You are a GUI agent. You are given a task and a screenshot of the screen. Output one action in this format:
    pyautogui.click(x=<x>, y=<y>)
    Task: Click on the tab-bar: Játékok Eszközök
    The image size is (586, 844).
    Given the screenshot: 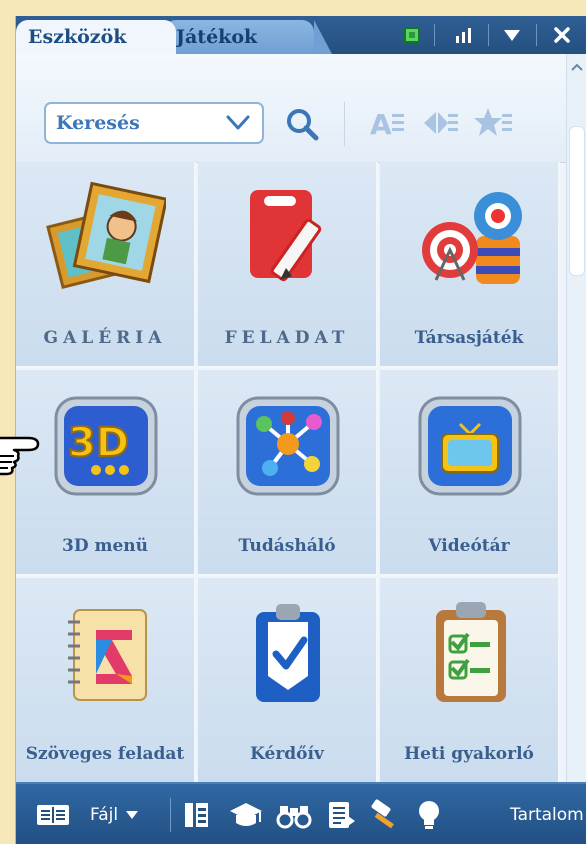 What is the action you would take?
    pyautogui.click(x=301, y=35)
    